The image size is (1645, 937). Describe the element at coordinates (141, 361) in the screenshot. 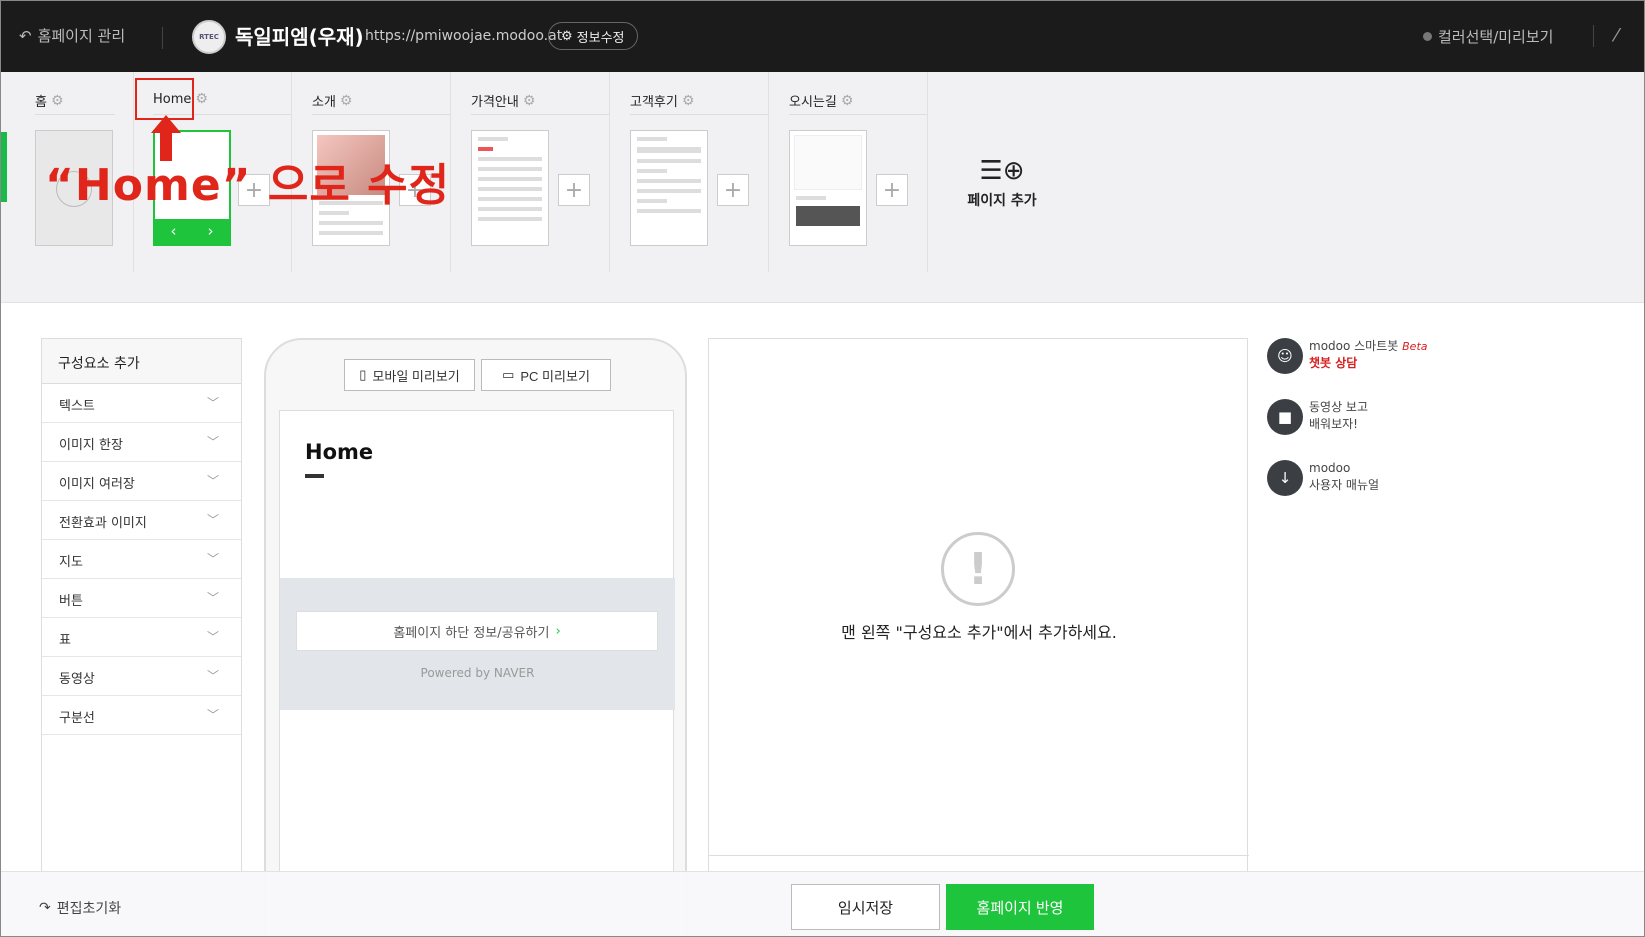

I see `component-panel-title: 구성요소 추가` at that location.